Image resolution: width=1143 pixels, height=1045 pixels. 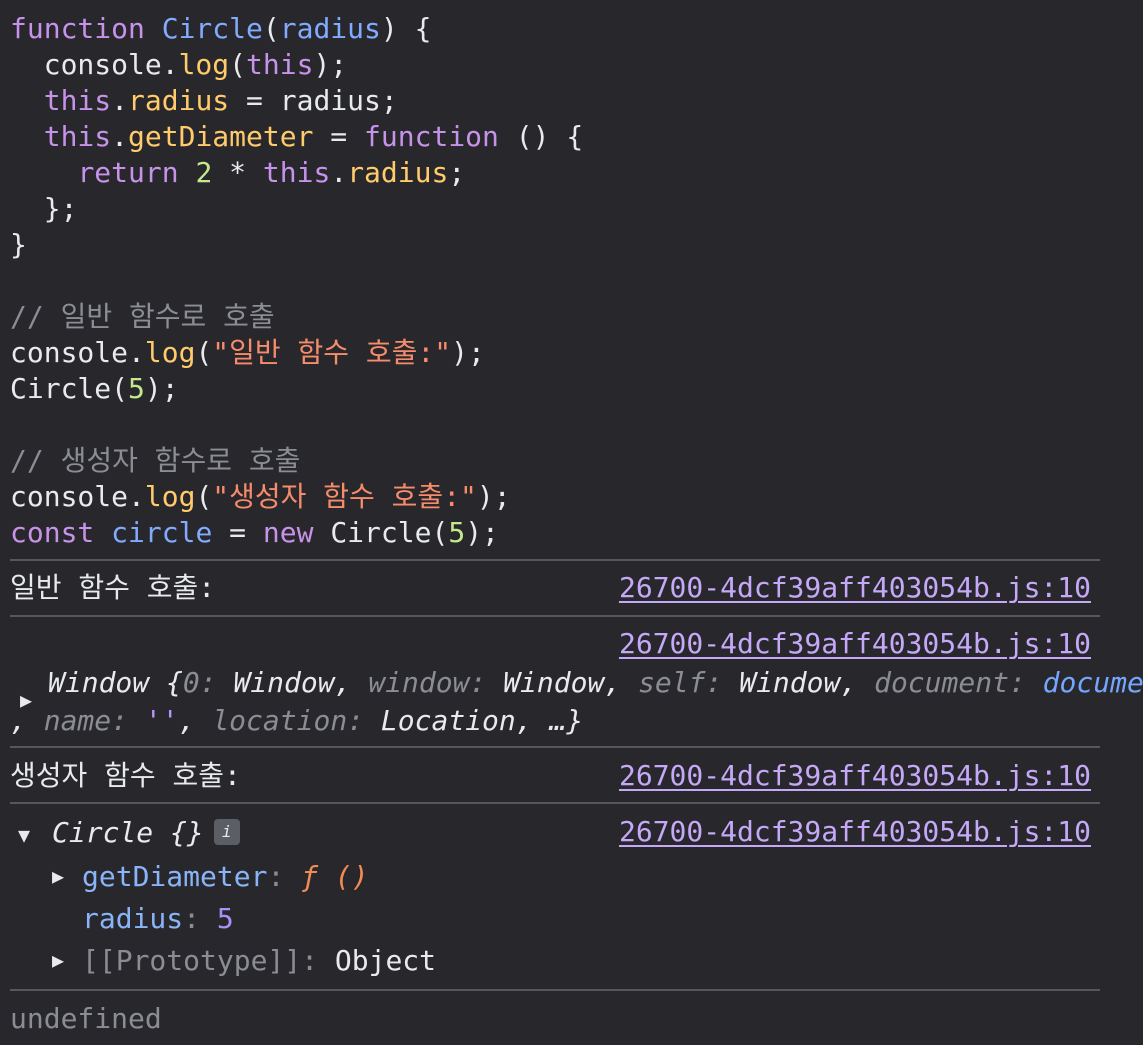 I want to click on code-keyword: return, so click(x=128, y=172).